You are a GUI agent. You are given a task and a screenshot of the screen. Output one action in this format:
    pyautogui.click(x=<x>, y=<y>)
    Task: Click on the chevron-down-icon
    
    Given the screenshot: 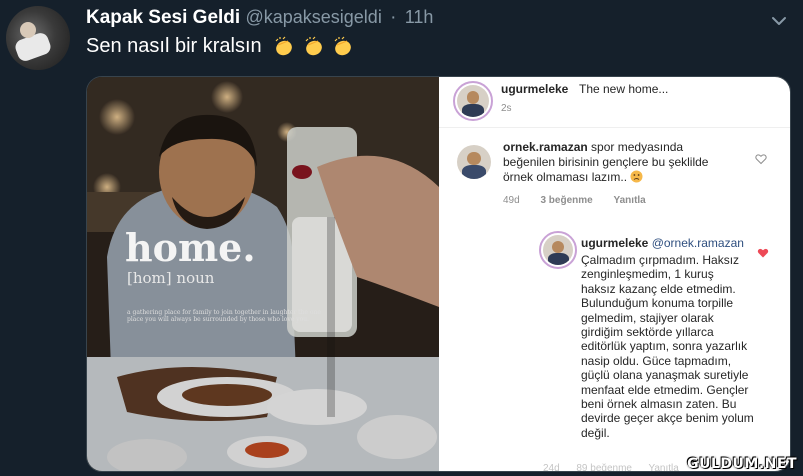 What is the action you would take?
    pyautogui.click(x=779, y=21)
    